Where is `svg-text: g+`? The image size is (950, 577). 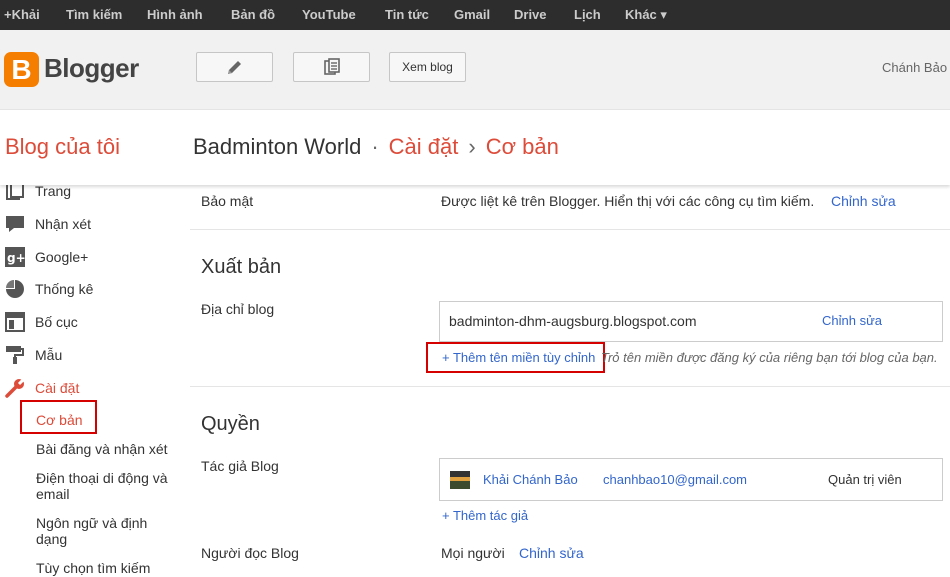
svg-text: g+ is located at coordinates (16, 258).